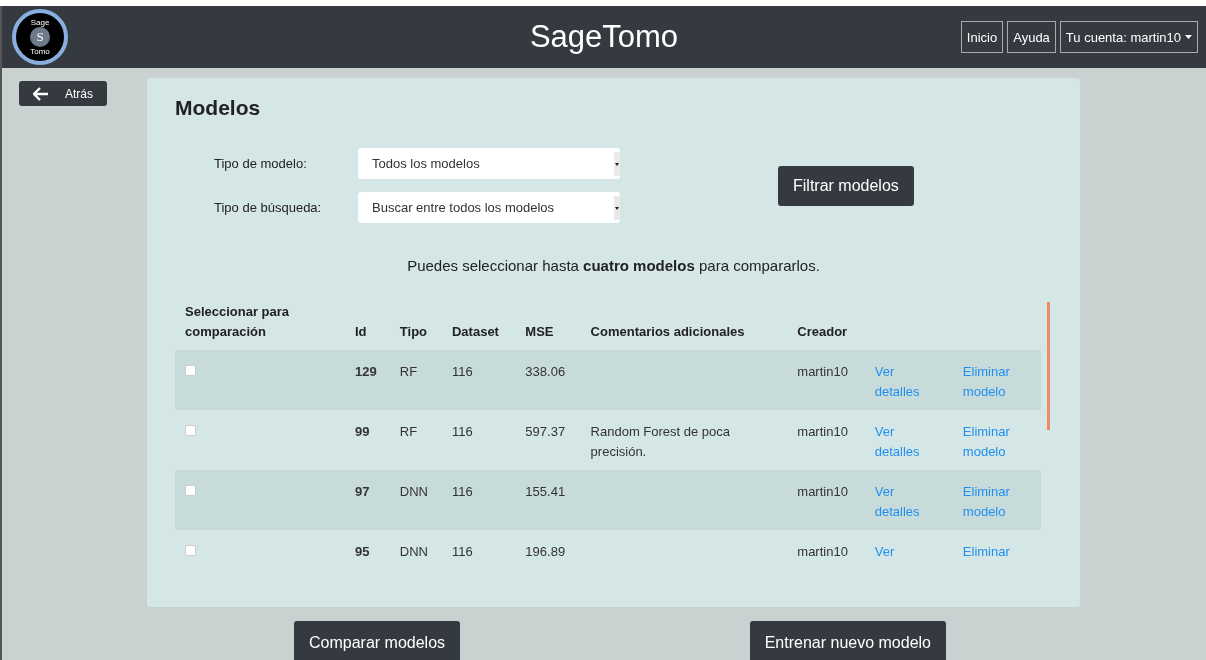 The width and height of the screenshot is (1206, 660). I want to click on selection-note: Puedes seleccionar hasta cuatro modelos para compararlos., so click(613, 265).